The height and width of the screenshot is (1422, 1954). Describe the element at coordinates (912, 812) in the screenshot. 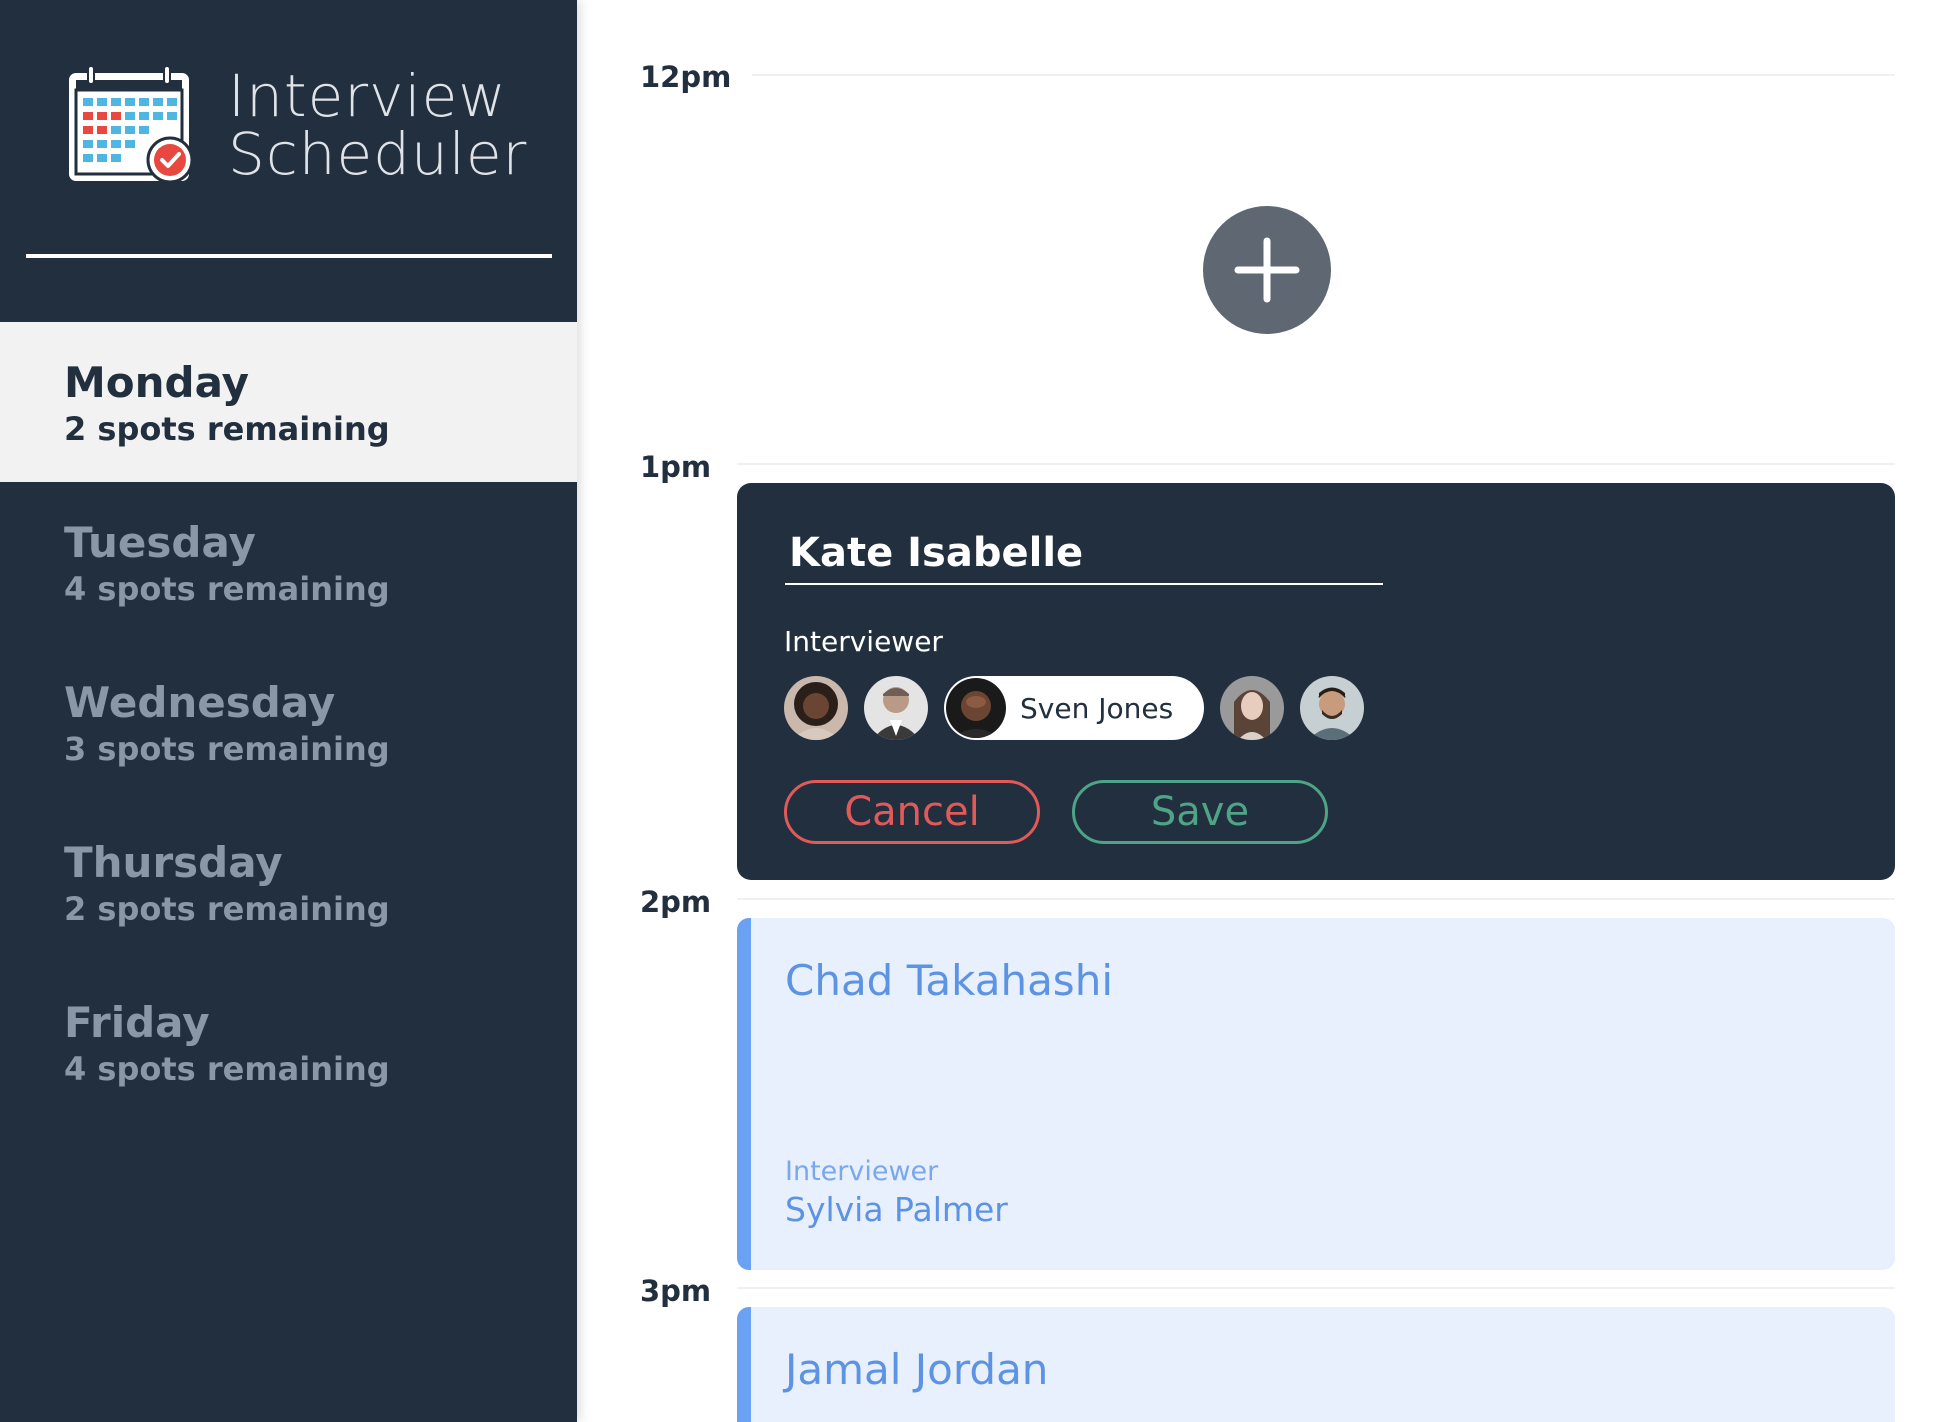

I see `cancel-button: Cancel` at that location.